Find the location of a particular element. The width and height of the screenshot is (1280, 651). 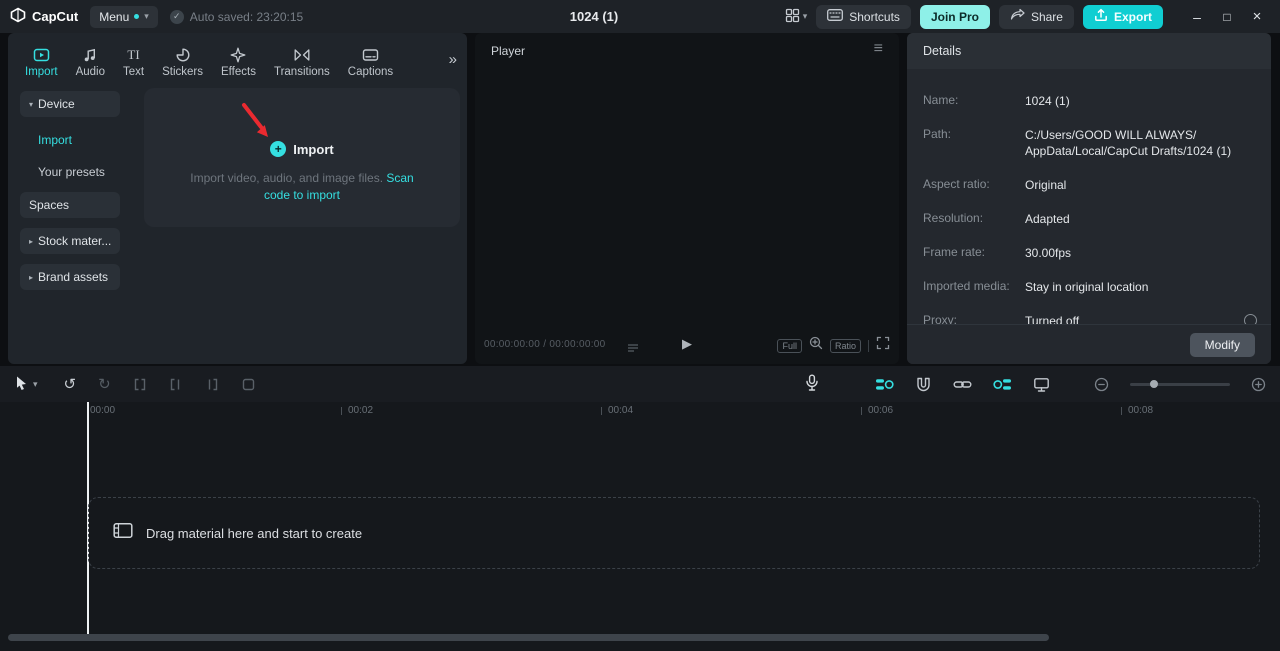

delete-right-button is located at coordinates (212, 384).